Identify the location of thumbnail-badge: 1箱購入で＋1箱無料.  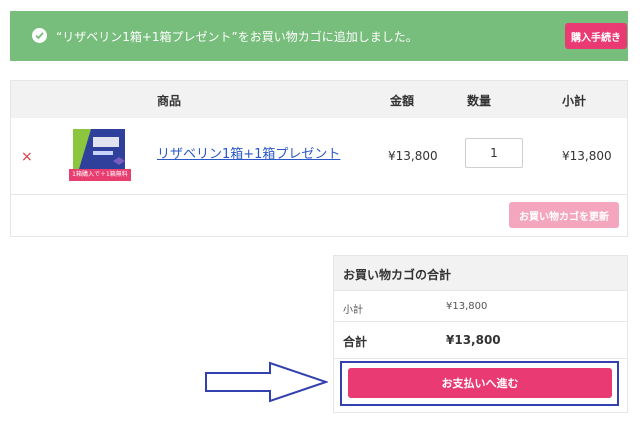
(100, 174).